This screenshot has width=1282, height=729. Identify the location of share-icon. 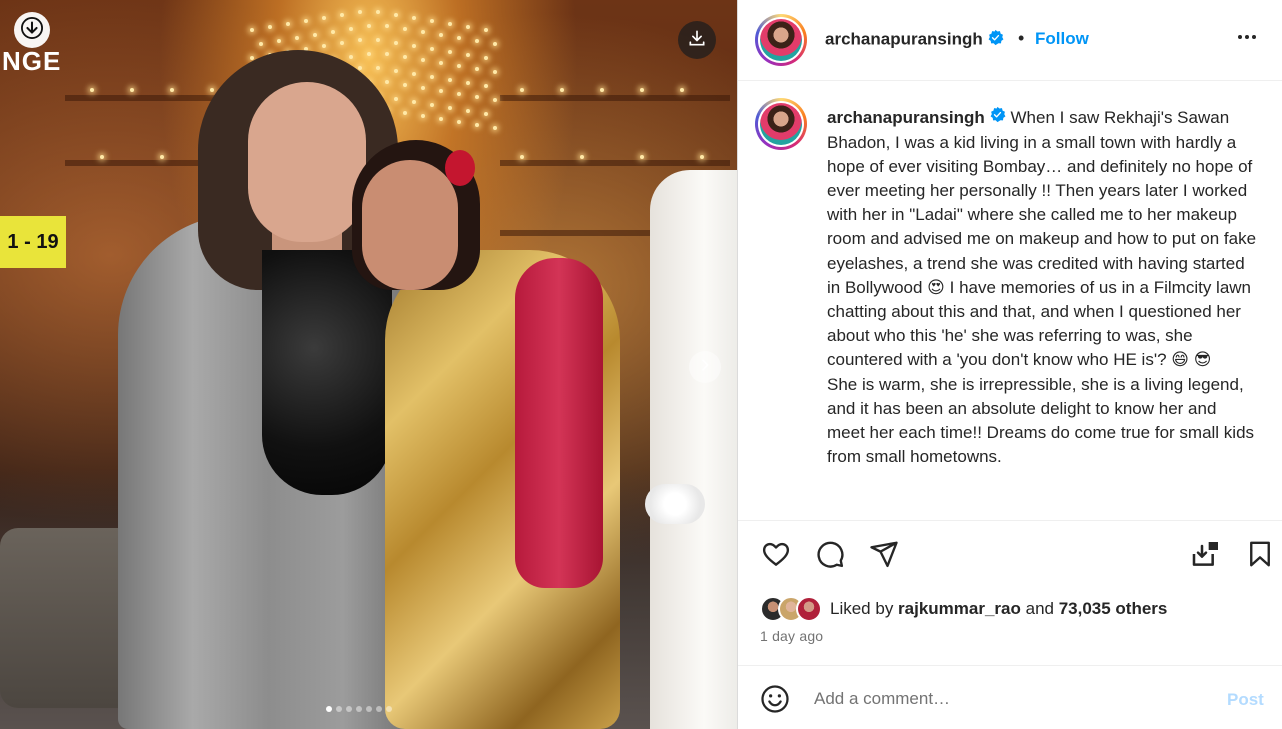
(884, 556).